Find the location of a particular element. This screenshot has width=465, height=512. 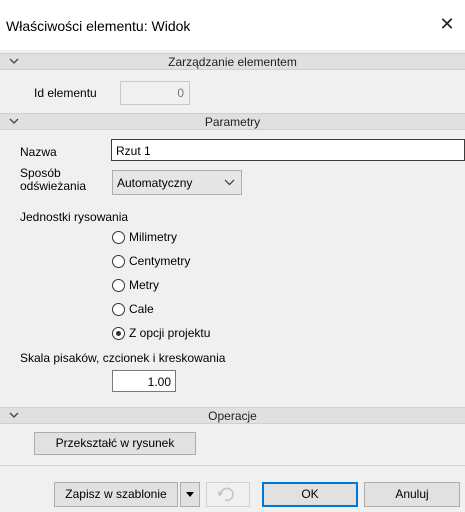

refresh-mode-value: Automatyczny is located at coordinates (155, 183).